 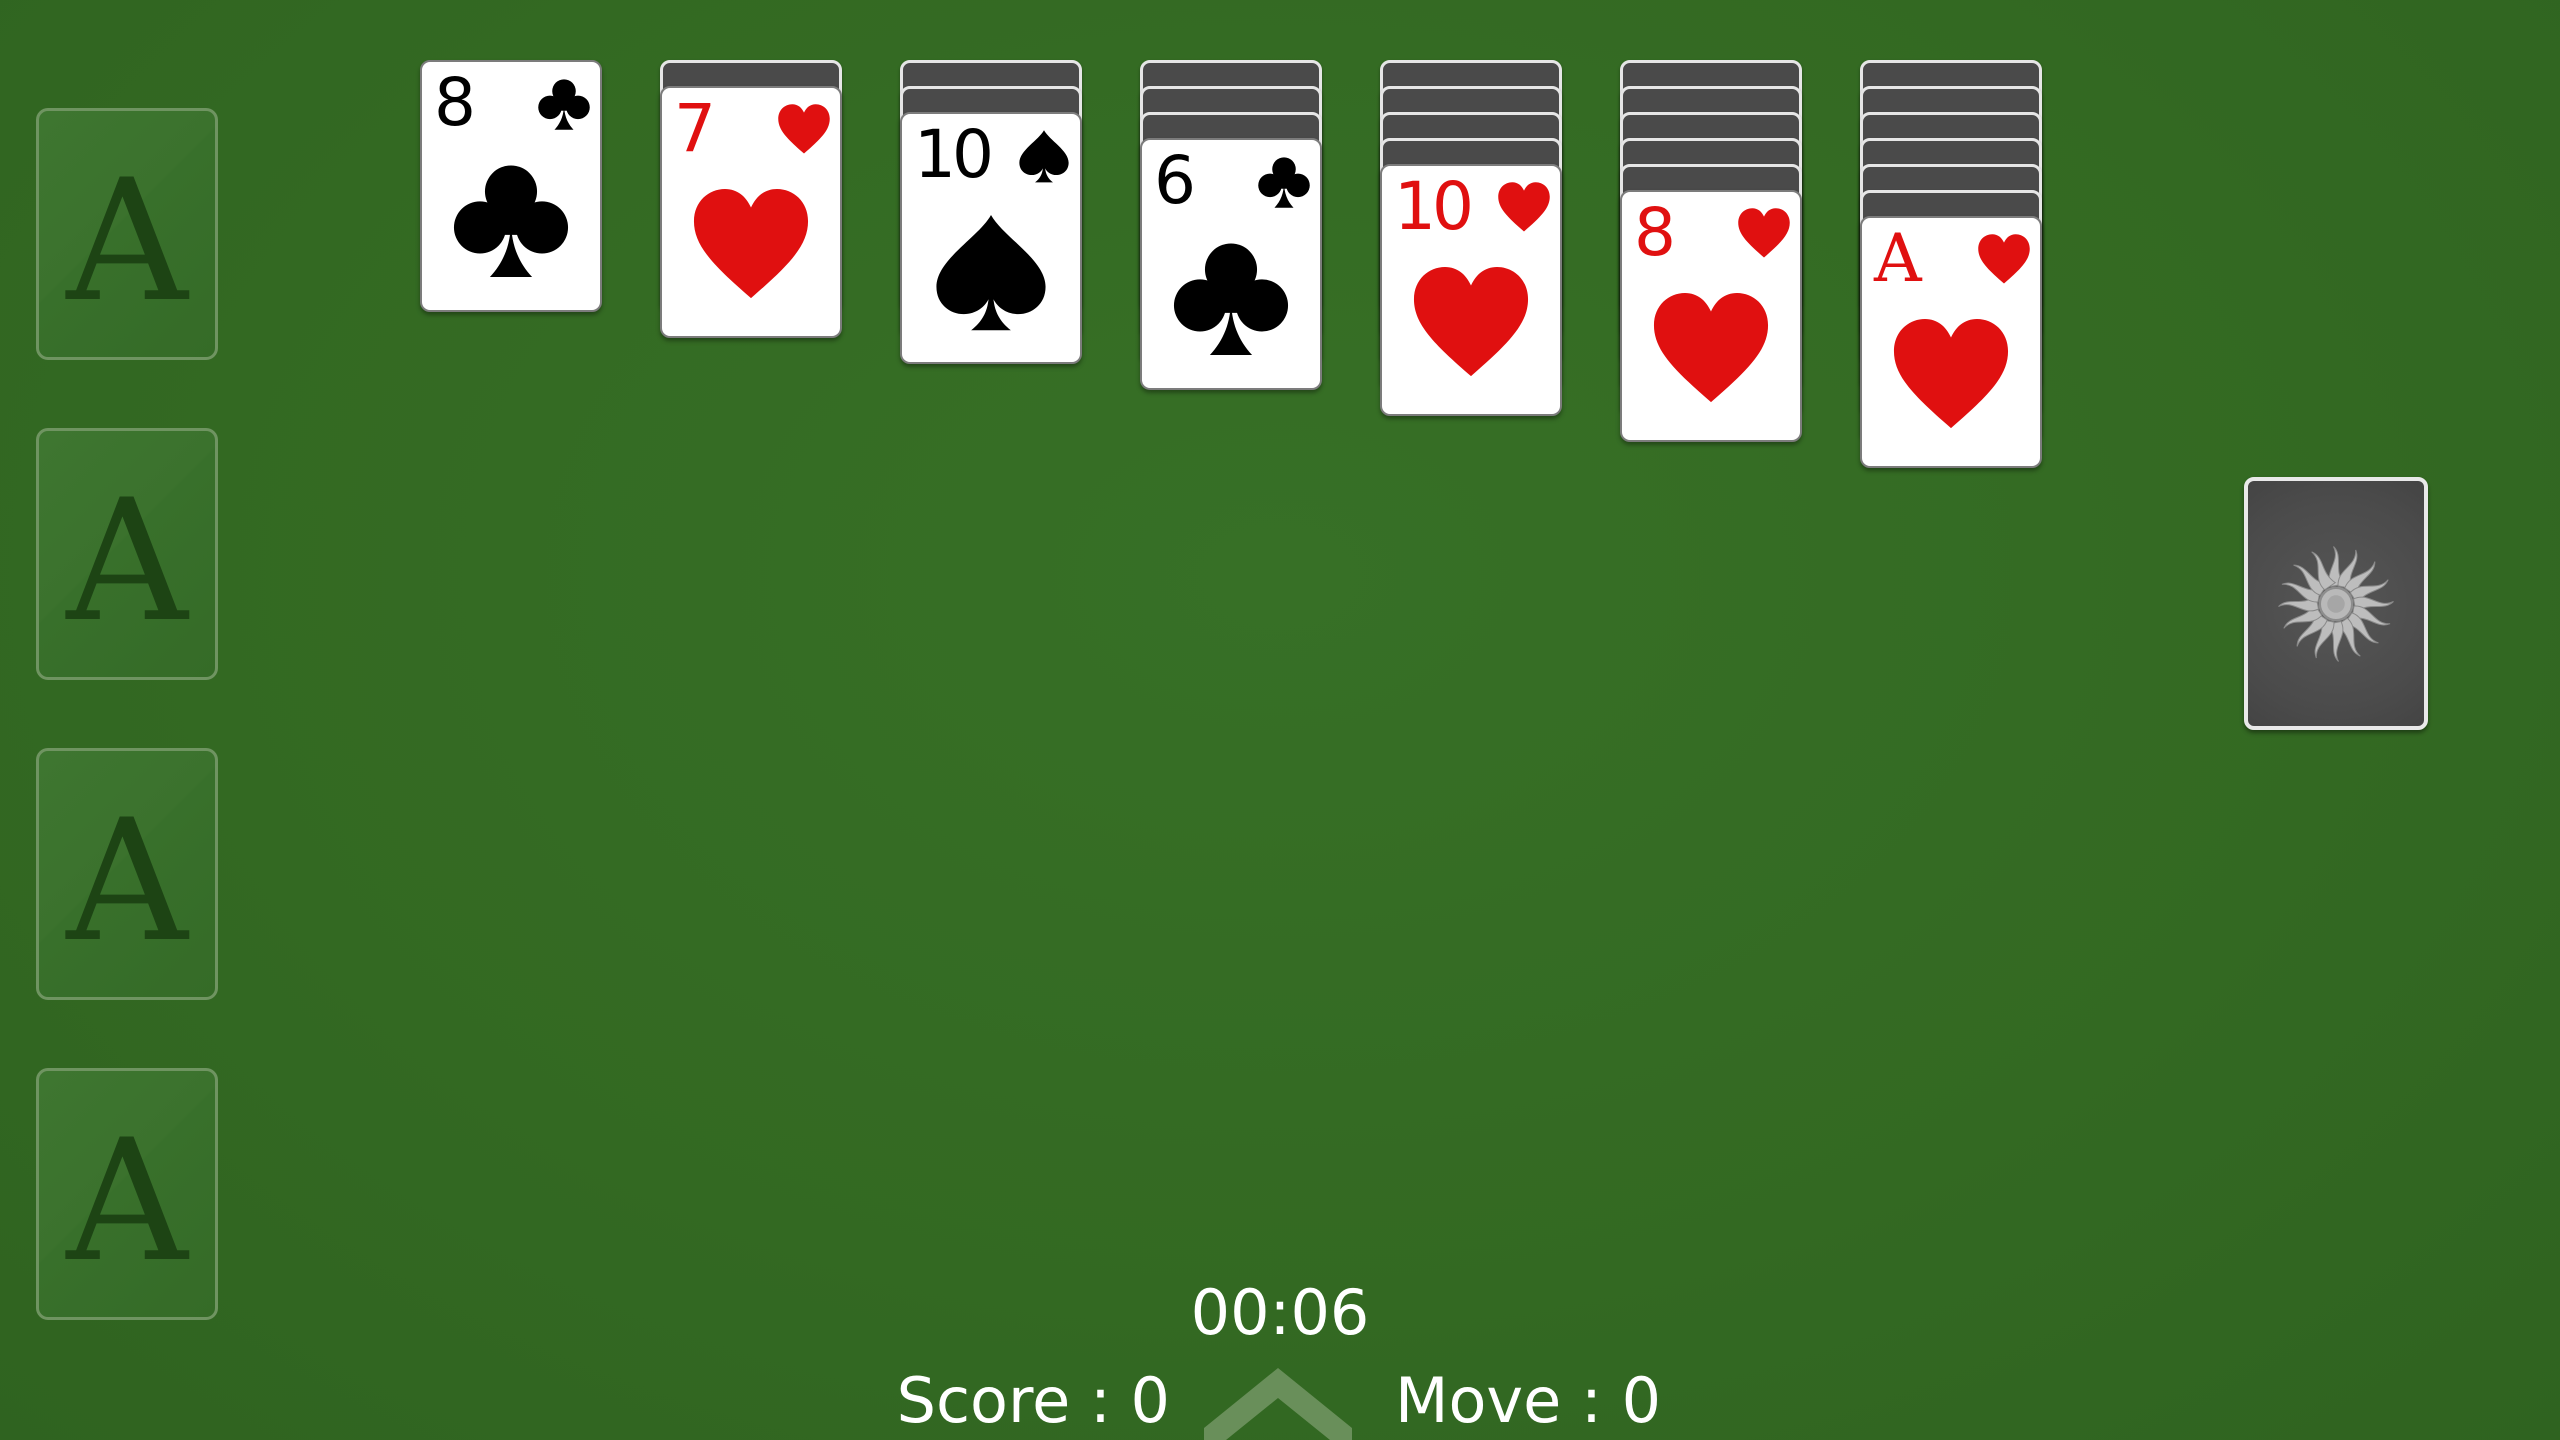 I want to click on foundation-slot-1: A, so click(x=127, y=234).